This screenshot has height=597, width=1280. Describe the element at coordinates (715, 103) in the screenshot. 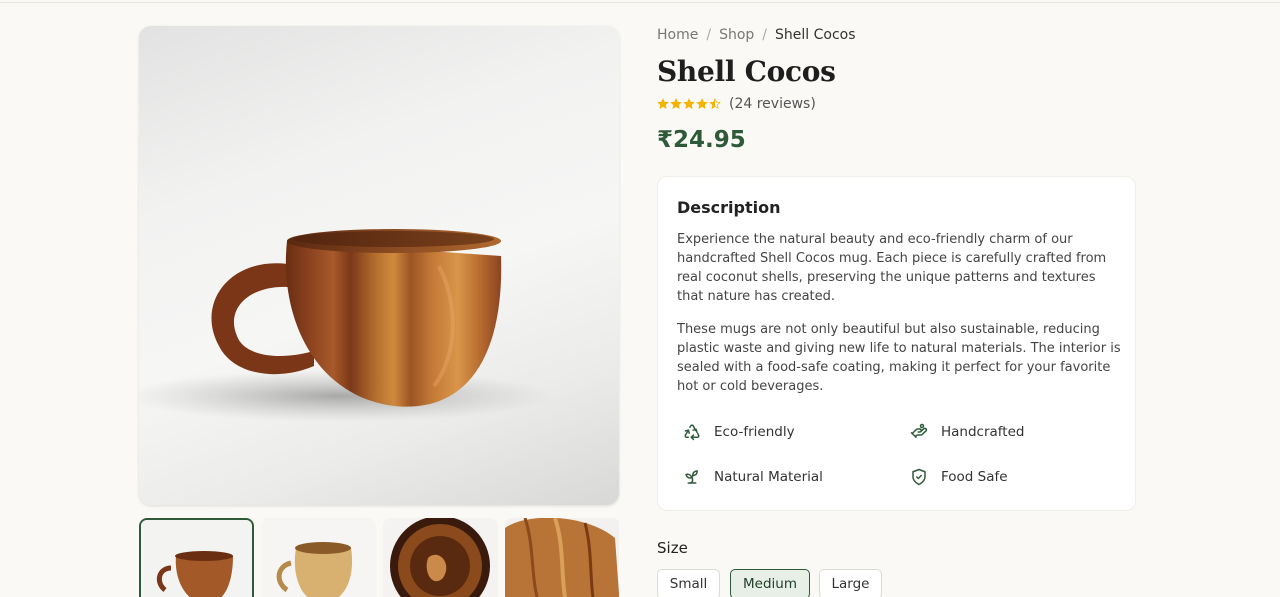

I see `star-half-icon` at that location.